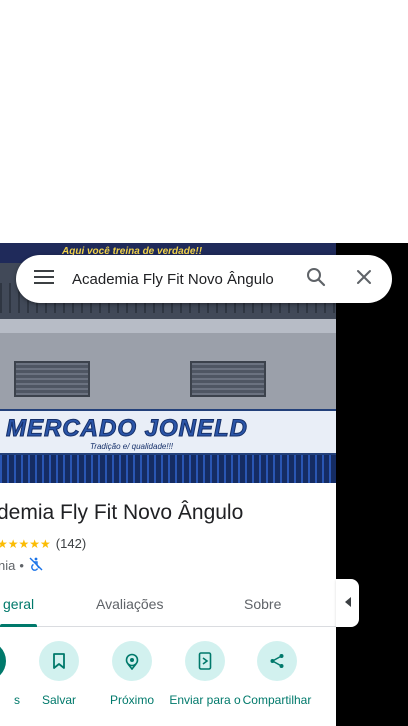 Image resolution: width=408 pixels, height=726 pixels. I want to click on tab-reviews: Avaliações, so click(129, 604).